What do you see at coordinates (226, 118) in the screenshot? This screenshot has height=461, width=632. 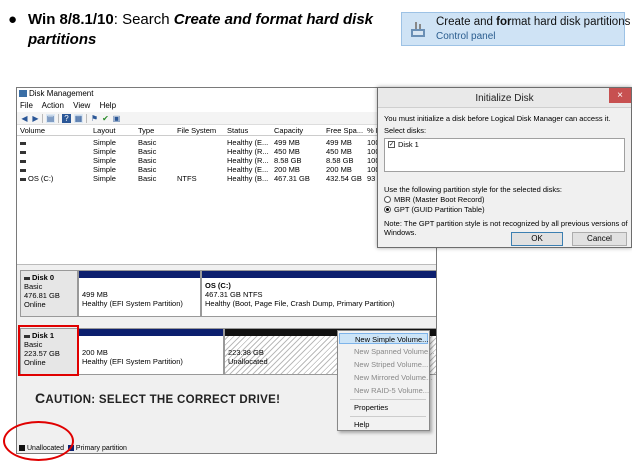 I see `toolbar: ◀ ▶ ▤ ? ▦ ⚑ ✔ ▣` at bounding box center [226, 118].